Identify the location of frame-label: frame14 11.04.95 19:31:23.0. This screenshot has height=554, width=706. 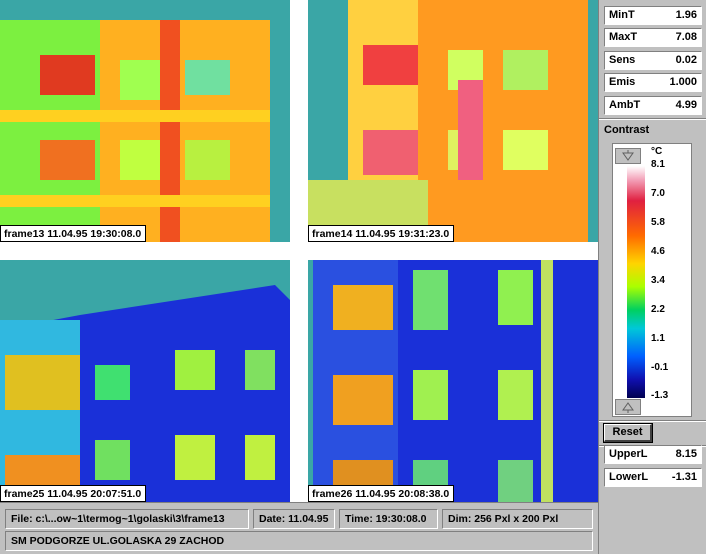
(381, 233).